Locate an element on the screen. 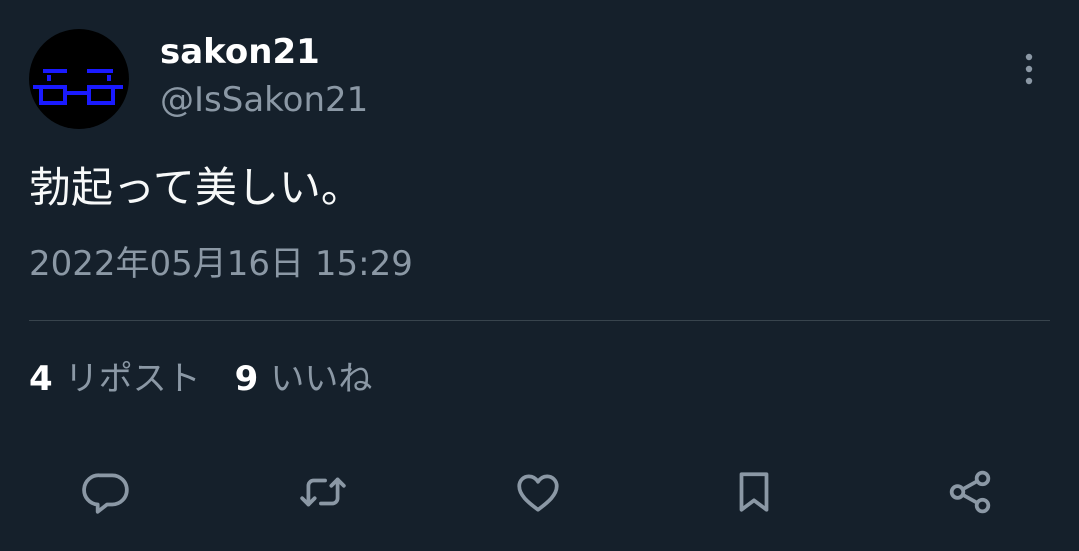 The height and width of the screenshot is (551, 1079). like-button is located at coordinates (538, 492).